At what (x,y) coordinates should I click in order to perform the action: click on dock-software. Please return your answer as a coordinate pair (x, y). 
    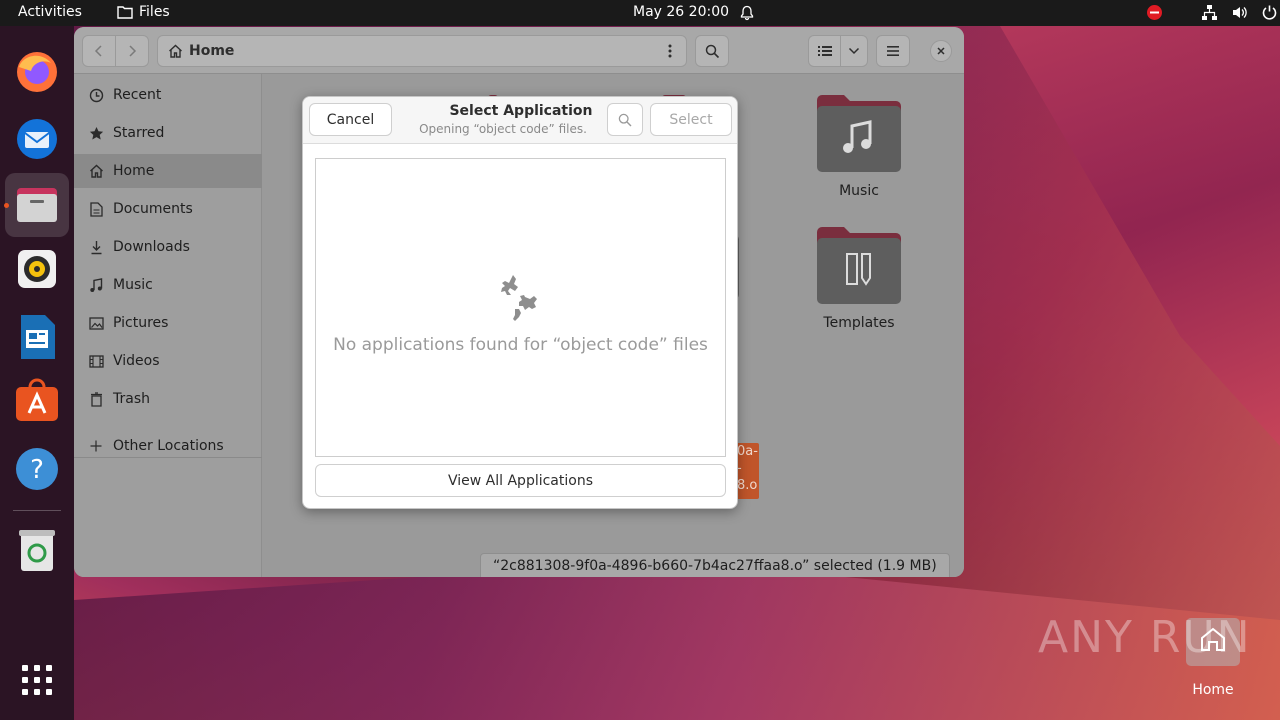
    Looking at the image, I should click on (37, 400).